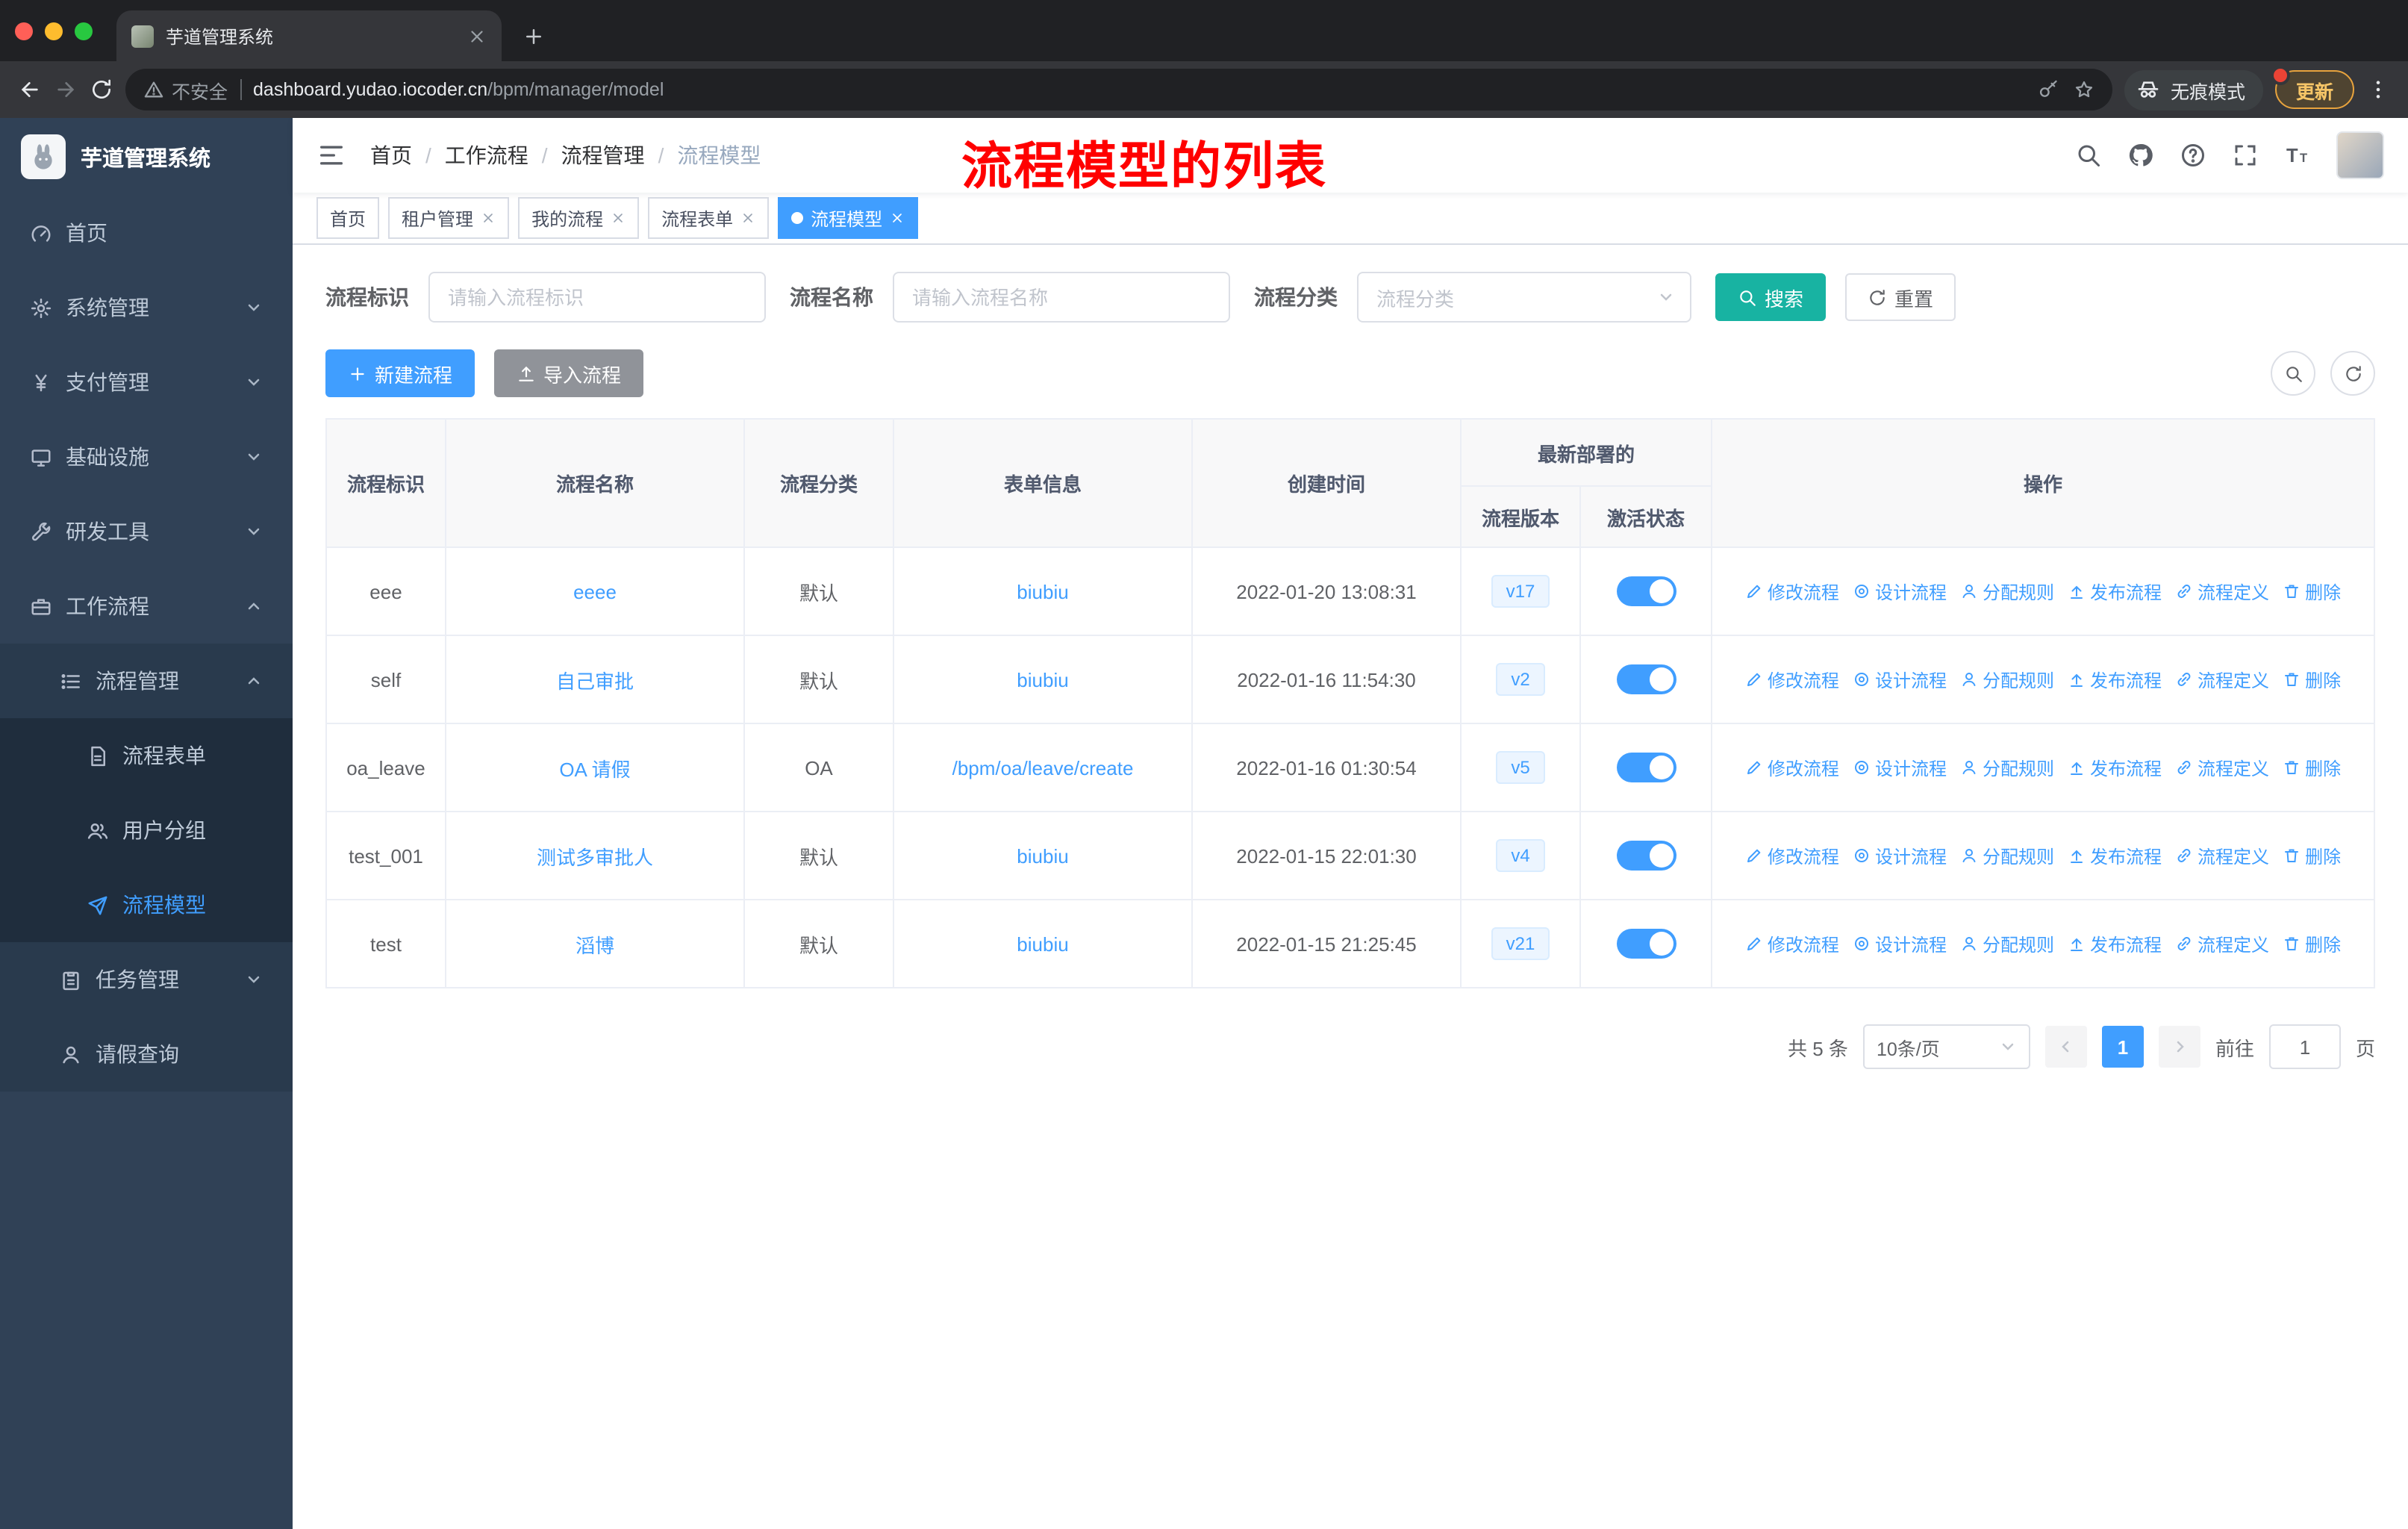 The image size is (2408, 1529). I want to click on sidebar-item-process-model: 流程模型, so click(146, 905).